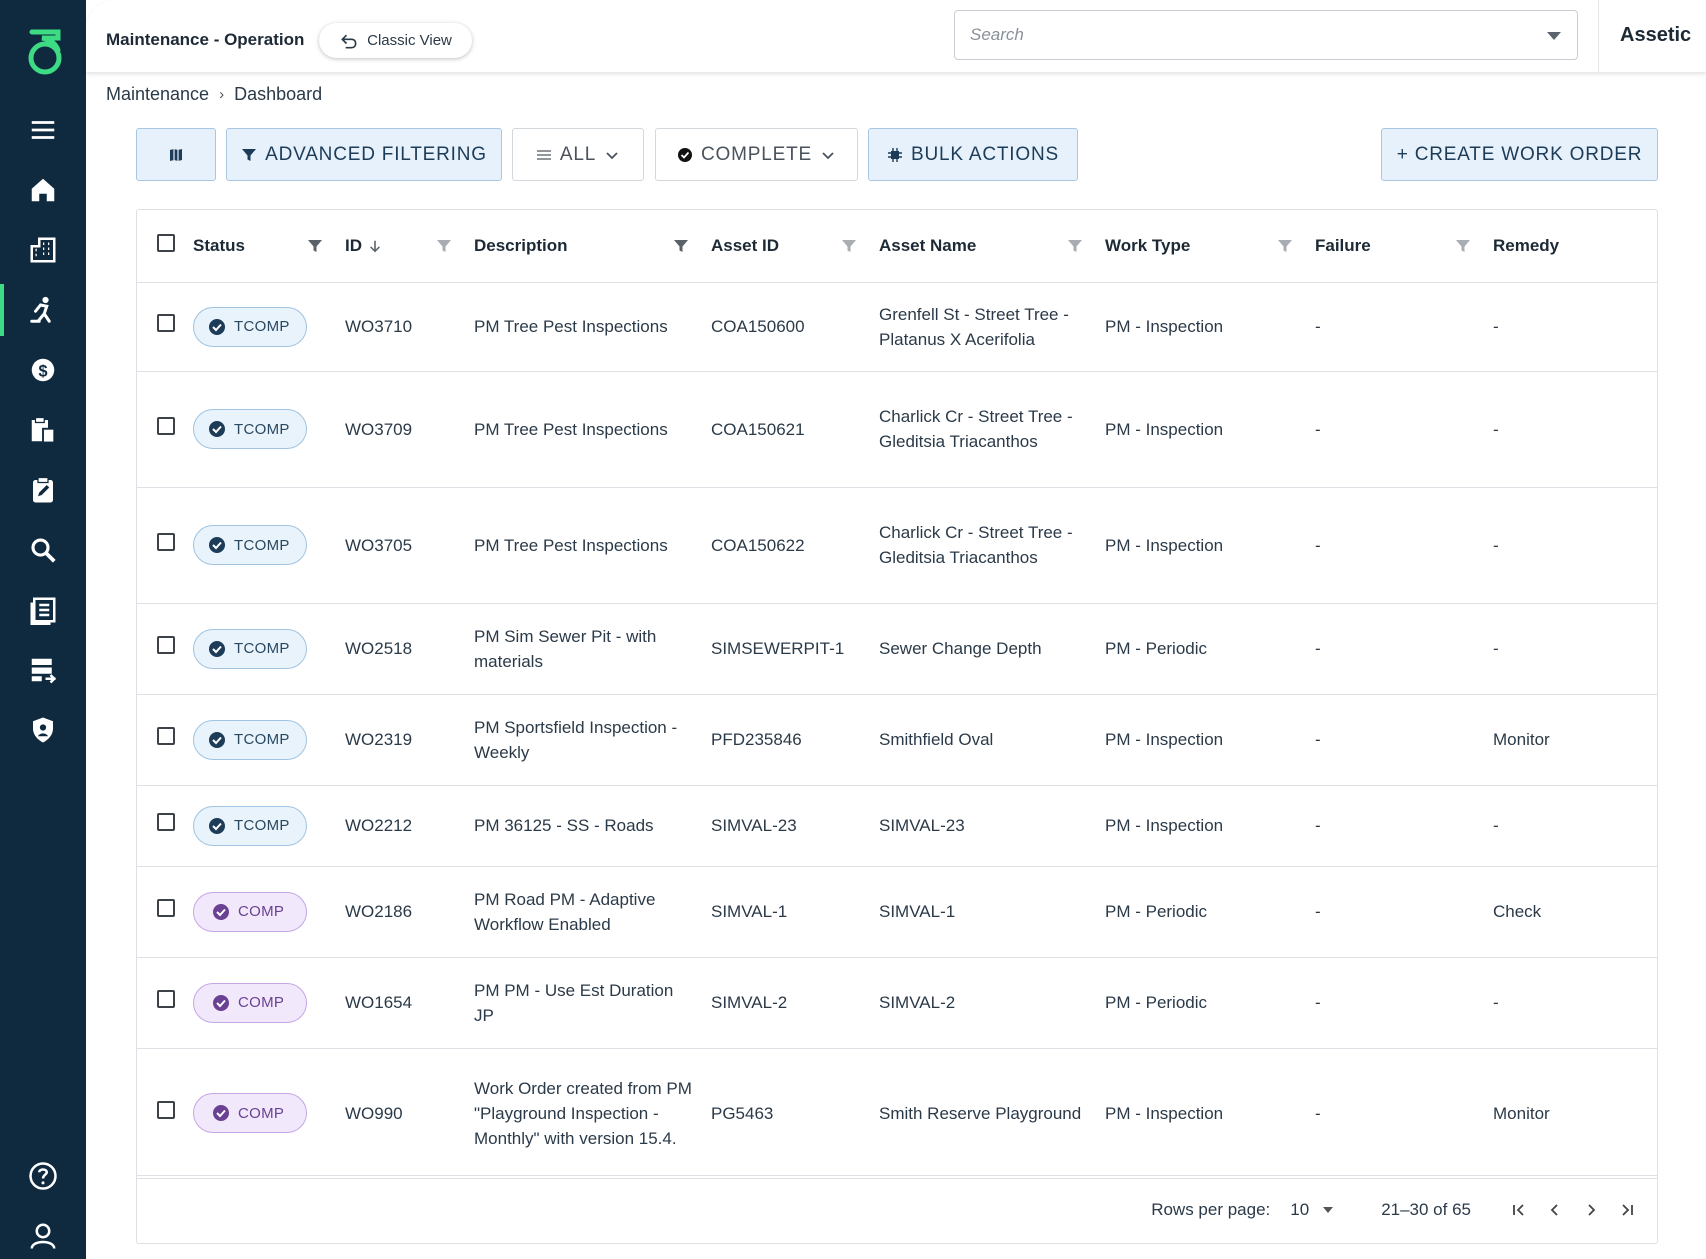 This screenshot has width=1706, height=1259. Describe the element at coordinates (409, 1003) in the screenshot. I see `cell-id: WO1654` at that location.